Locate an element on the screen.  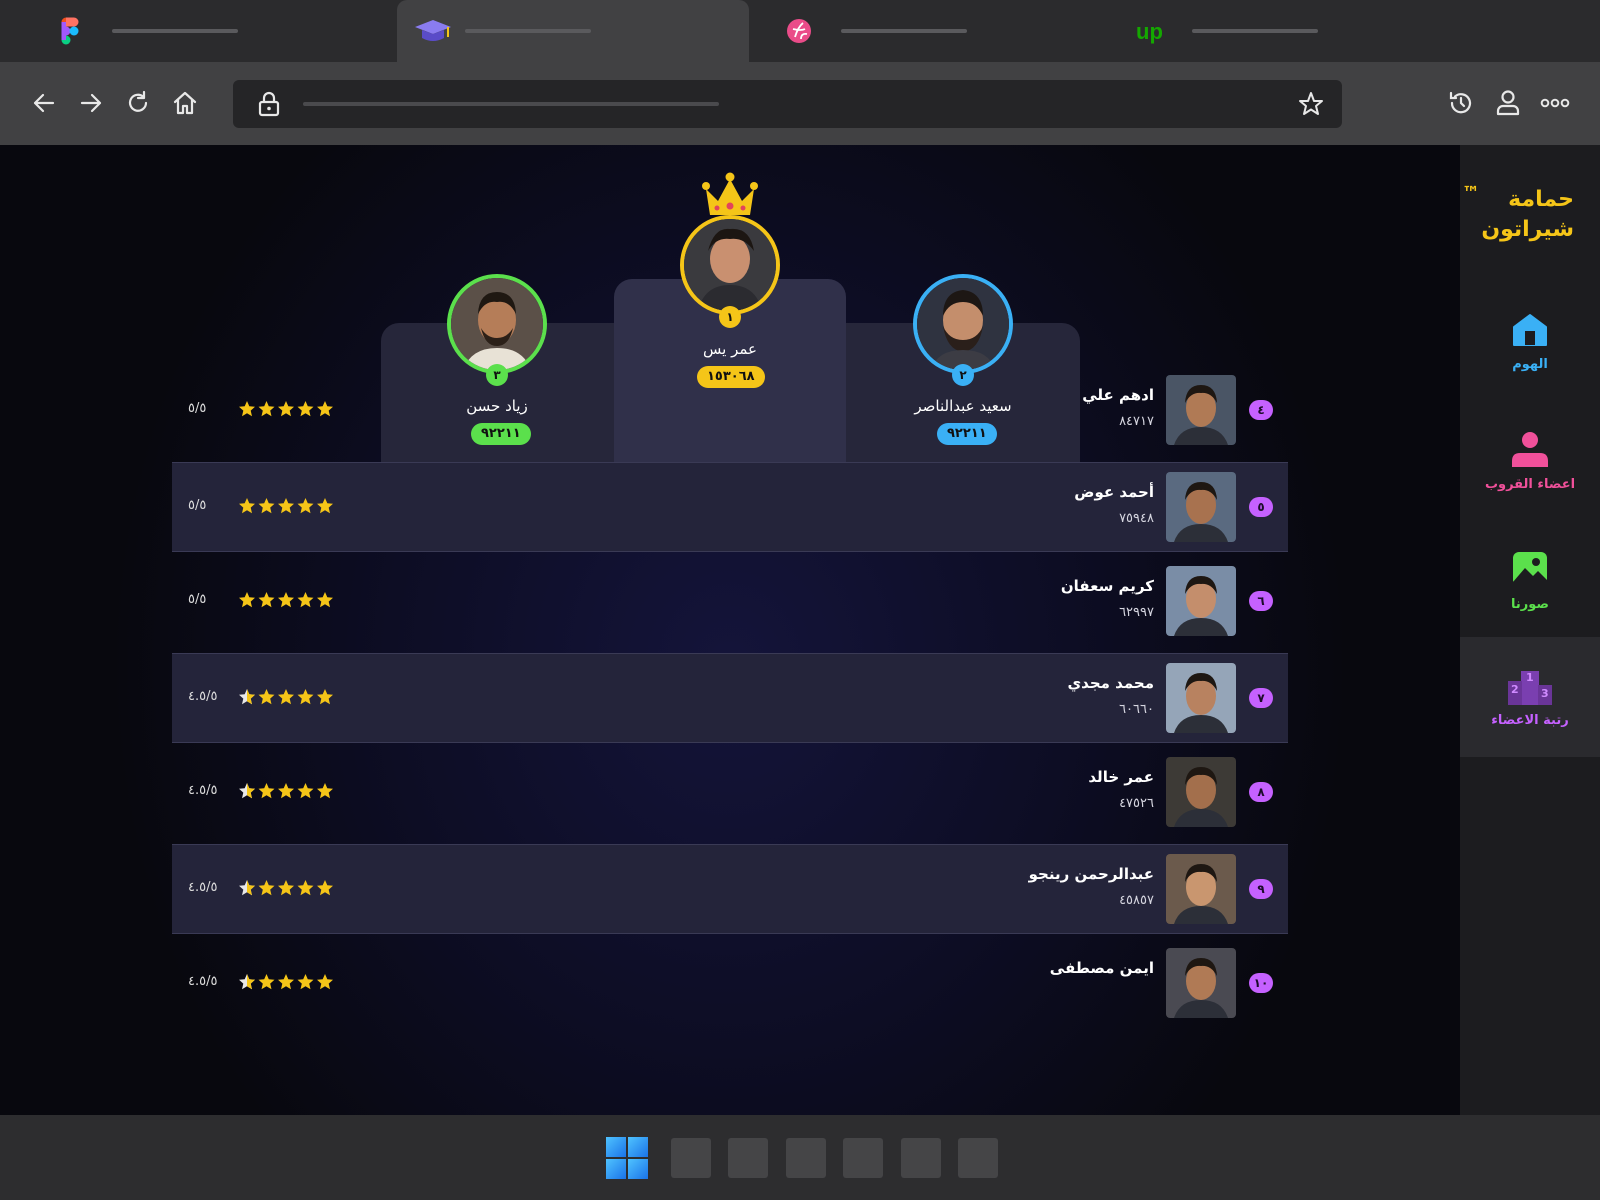
podium-first-rank: ١ is located at coordinates (730, 317).